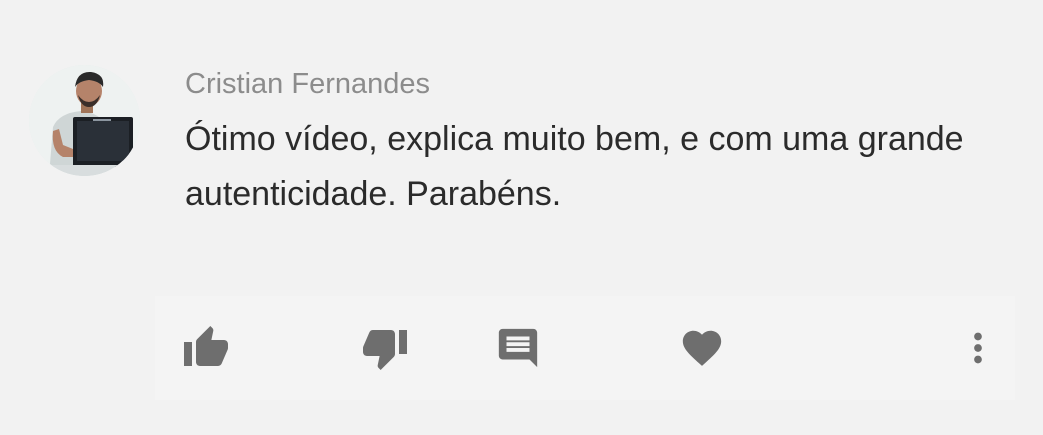 This screenshot has width=1043, height=435. I want to click on avatar-photo, so click(84, 120).